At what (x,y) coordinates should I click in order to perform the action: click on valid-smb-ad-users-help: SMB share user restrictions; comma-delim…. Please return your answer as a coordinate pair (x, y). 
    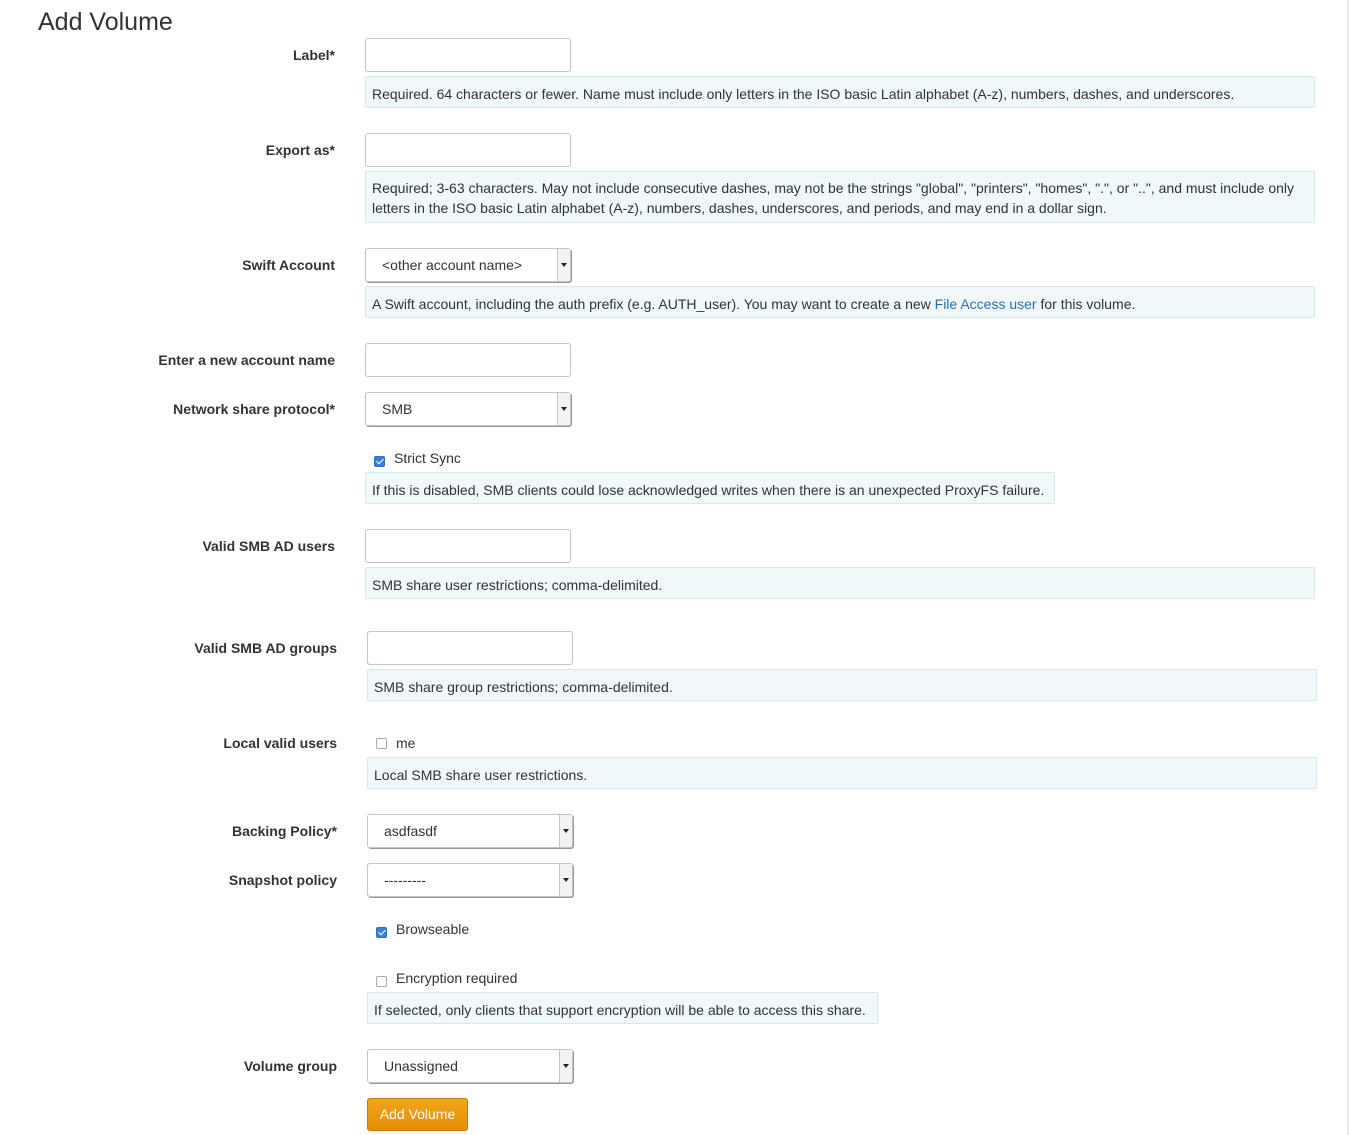
    Looking at the image, I should click on (840, 583).